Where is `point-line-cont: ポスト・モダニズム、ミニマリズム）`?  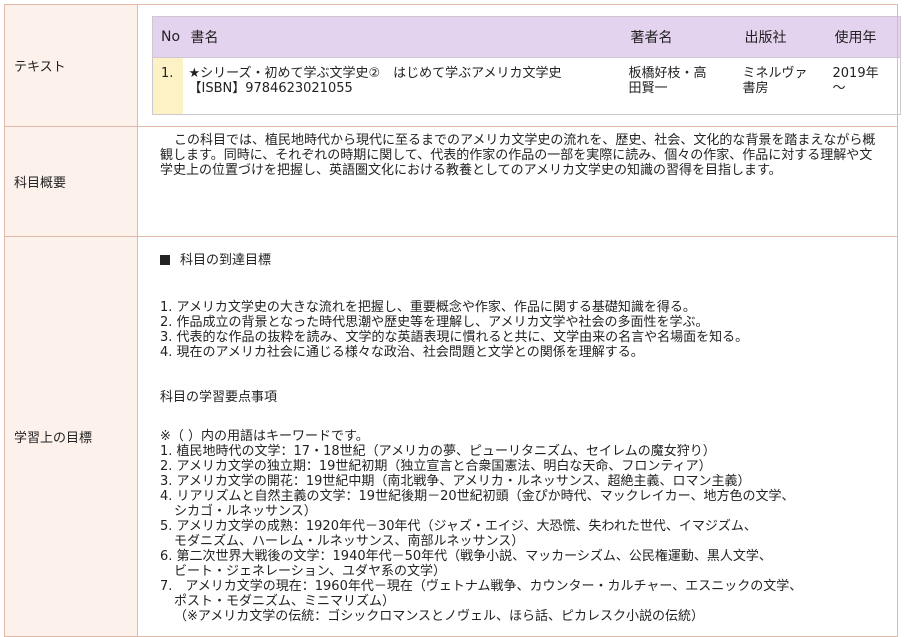 point-line-cont: ポスト・モダニズム、ミニマリズム） is located at coordinates (285, 601).